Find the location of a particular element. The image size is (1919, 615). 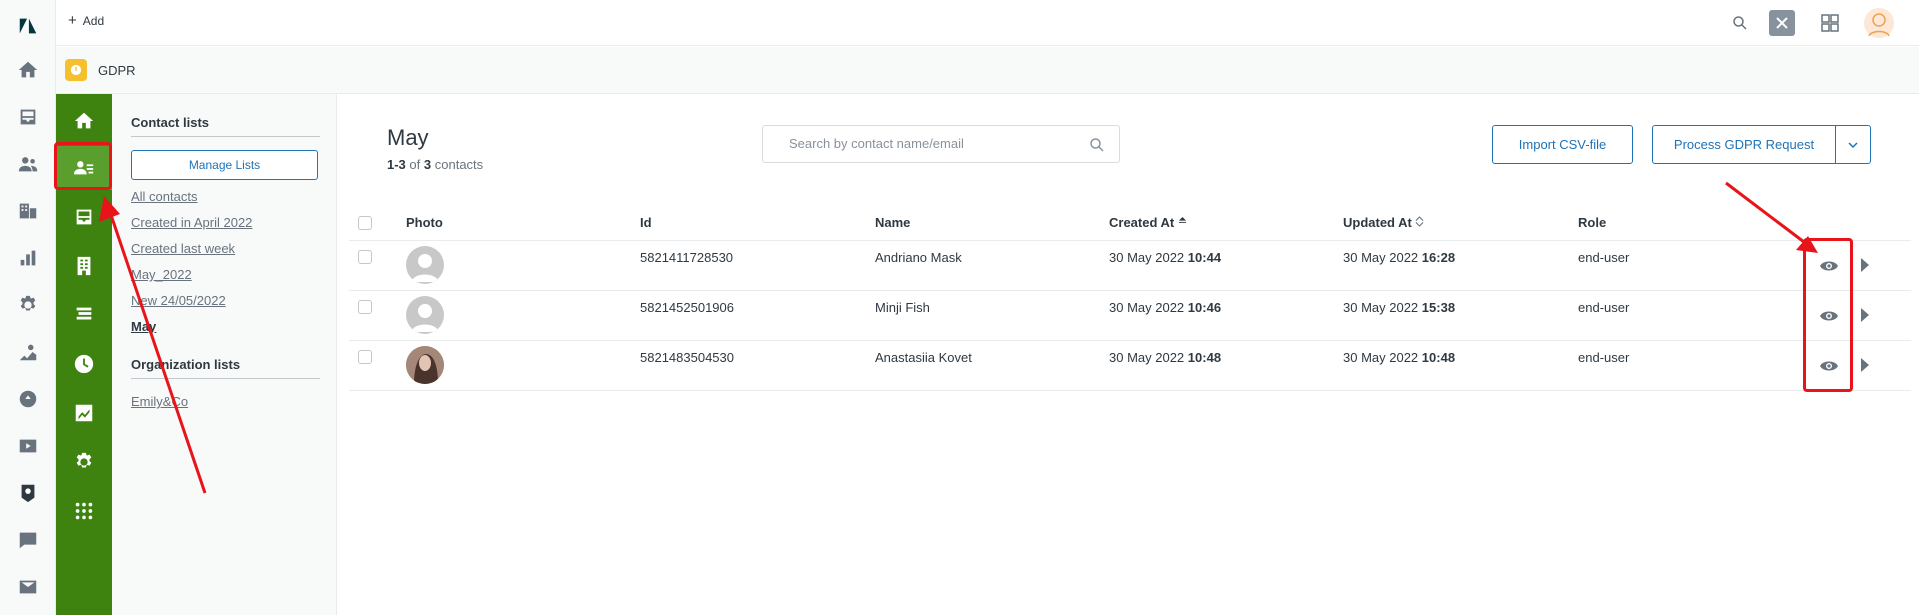

nav-tickets is located at coordinates (84, 217).